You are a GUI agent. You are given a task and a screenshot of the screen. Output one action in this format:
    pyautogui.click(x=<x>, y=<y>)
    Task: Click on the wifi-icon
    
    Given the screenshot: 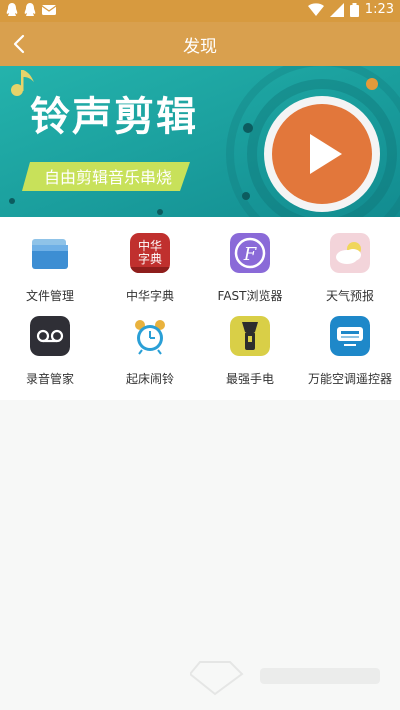 What is the action you would take?
    pyautogui.click(x=315, y=9)
    